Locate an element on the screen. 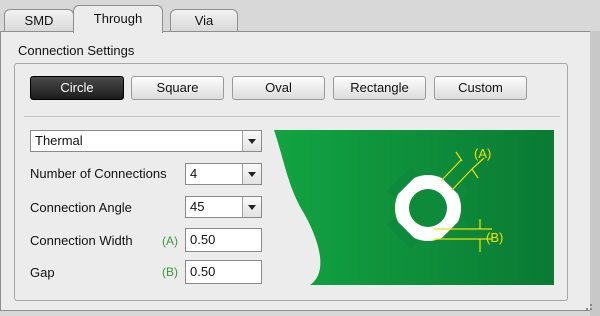  tab-through: Through is located at coordinates (118, 19).